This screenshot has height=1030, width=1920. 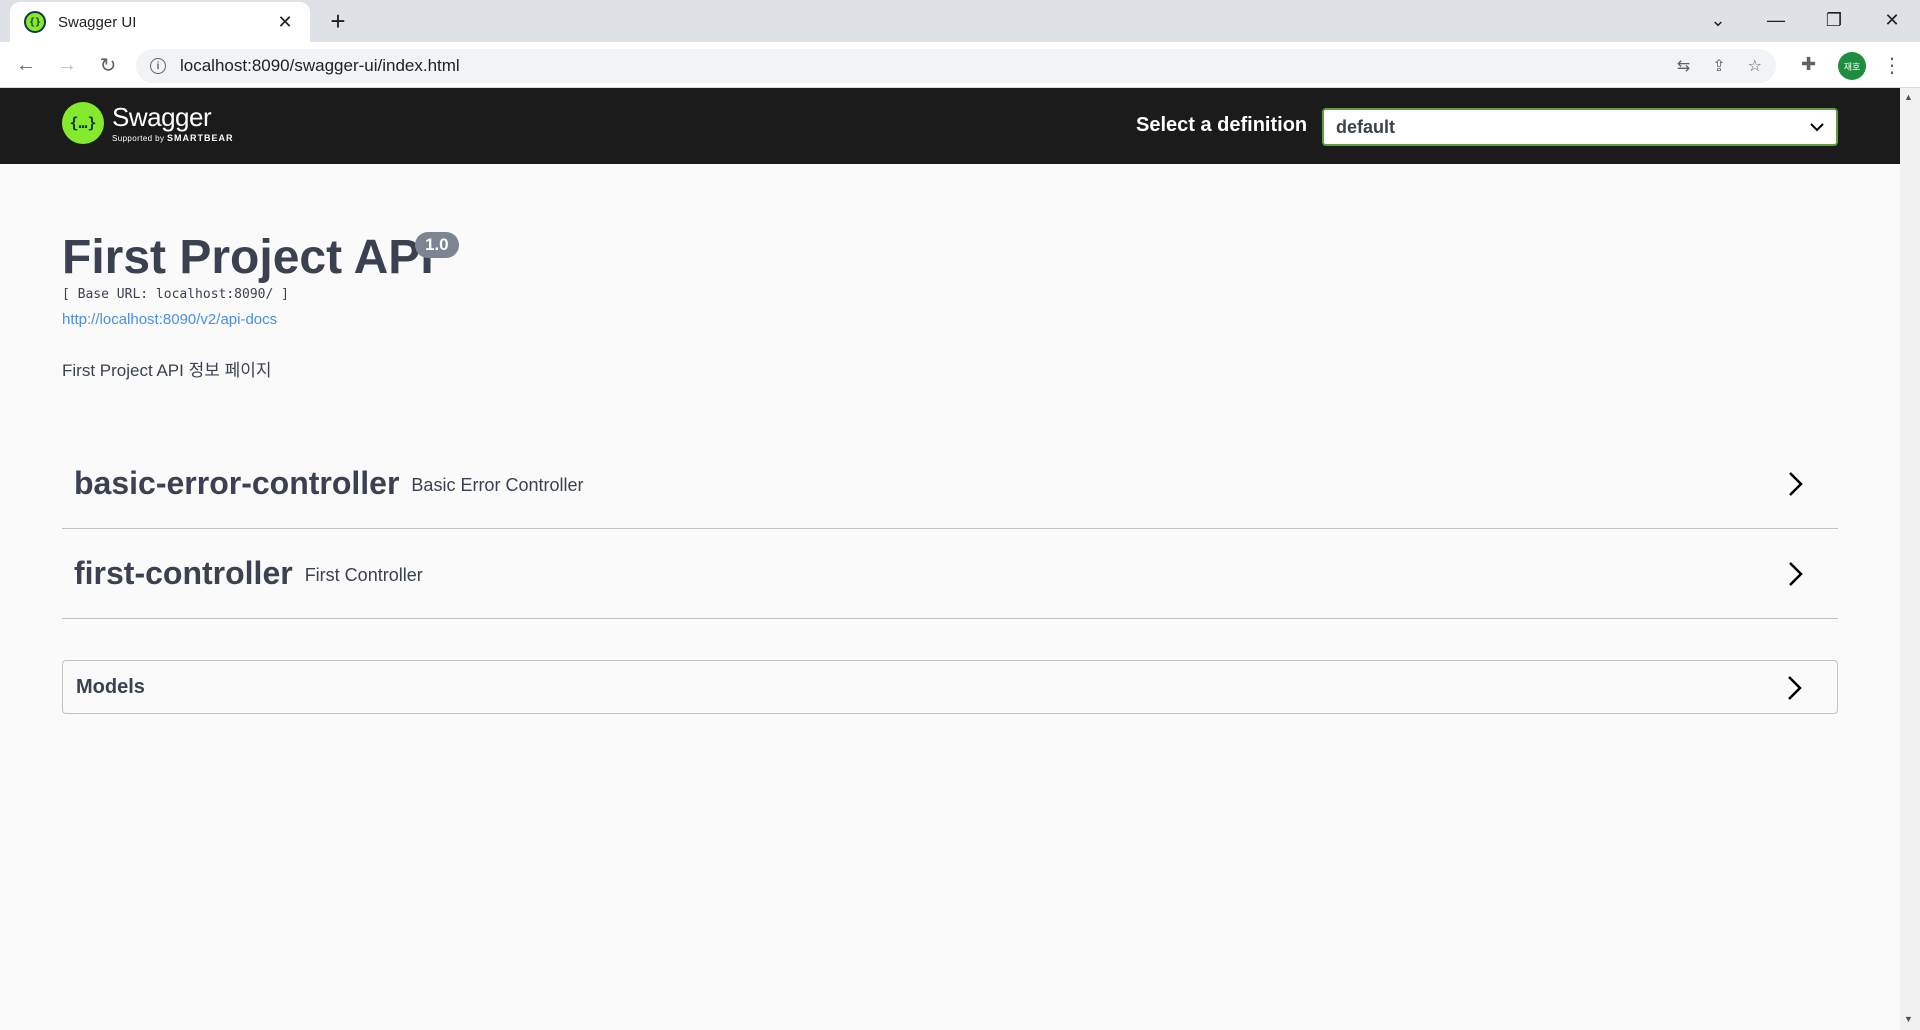 I want to click on close-window-icon: ✕, so click(x=1892, y=20).